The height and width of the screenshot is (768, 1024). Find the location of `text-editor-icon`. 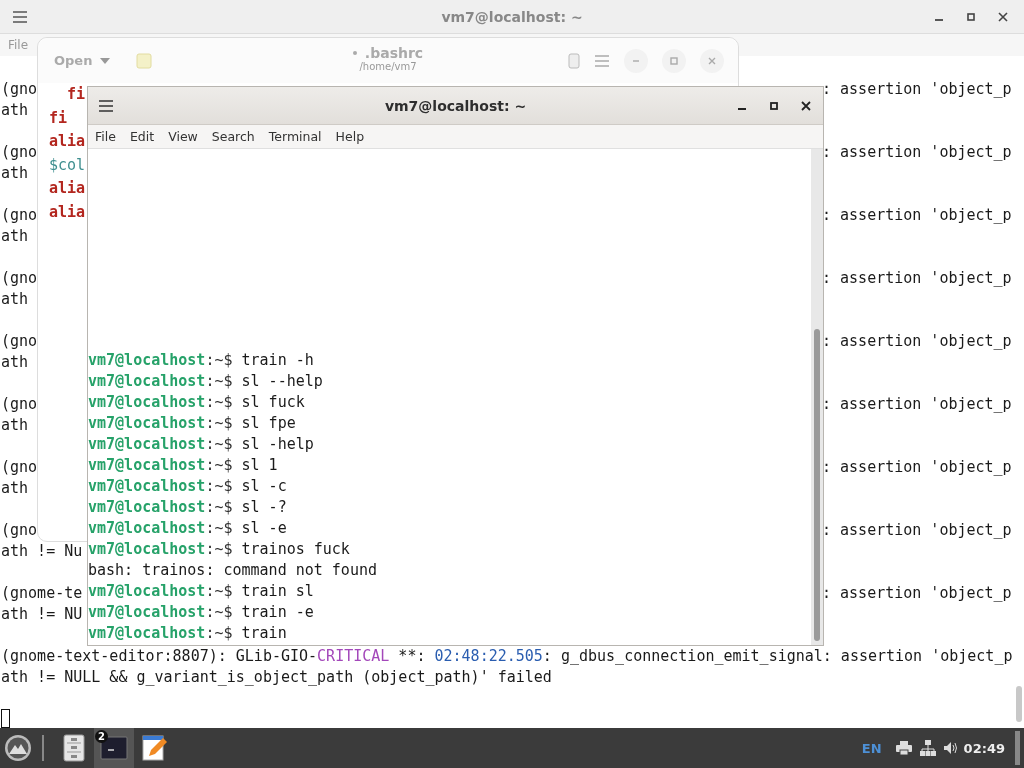

text-editor-icon is located at coordinates (154, 748).